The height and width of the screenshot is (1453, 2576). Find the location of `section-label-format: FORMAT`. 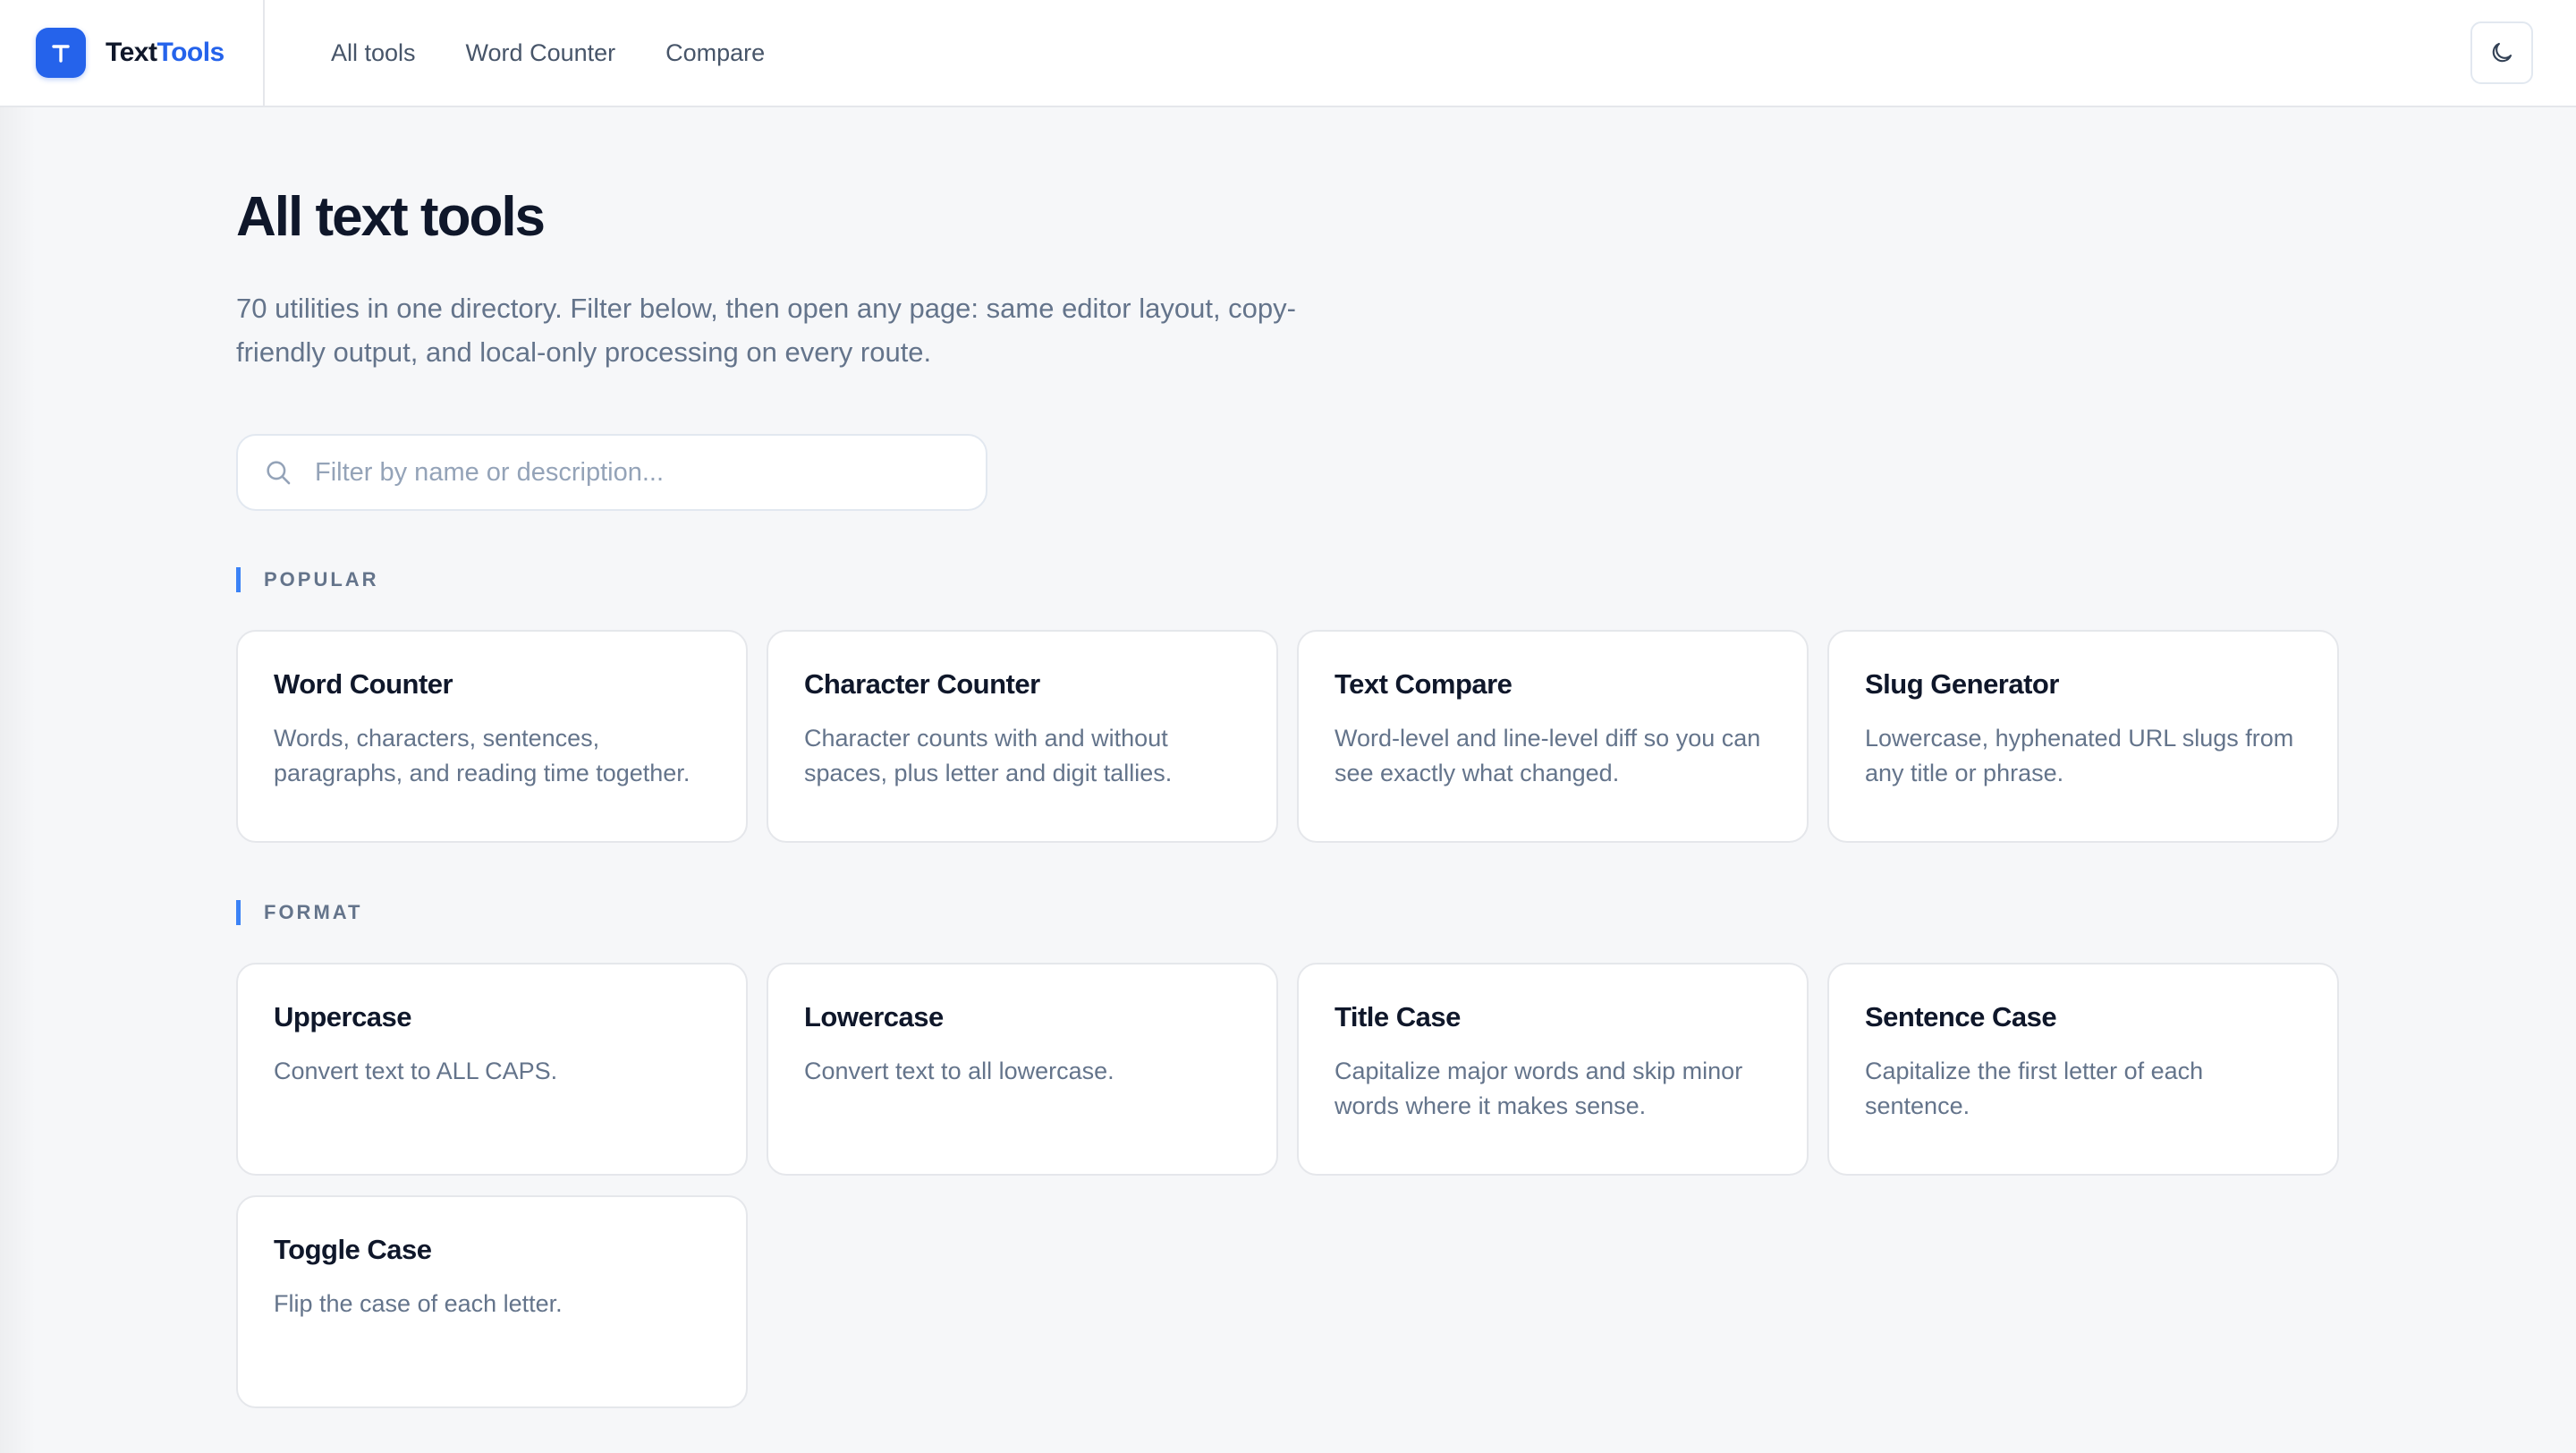

section-label-format: FORMAT is located at coordinates (299, 912).